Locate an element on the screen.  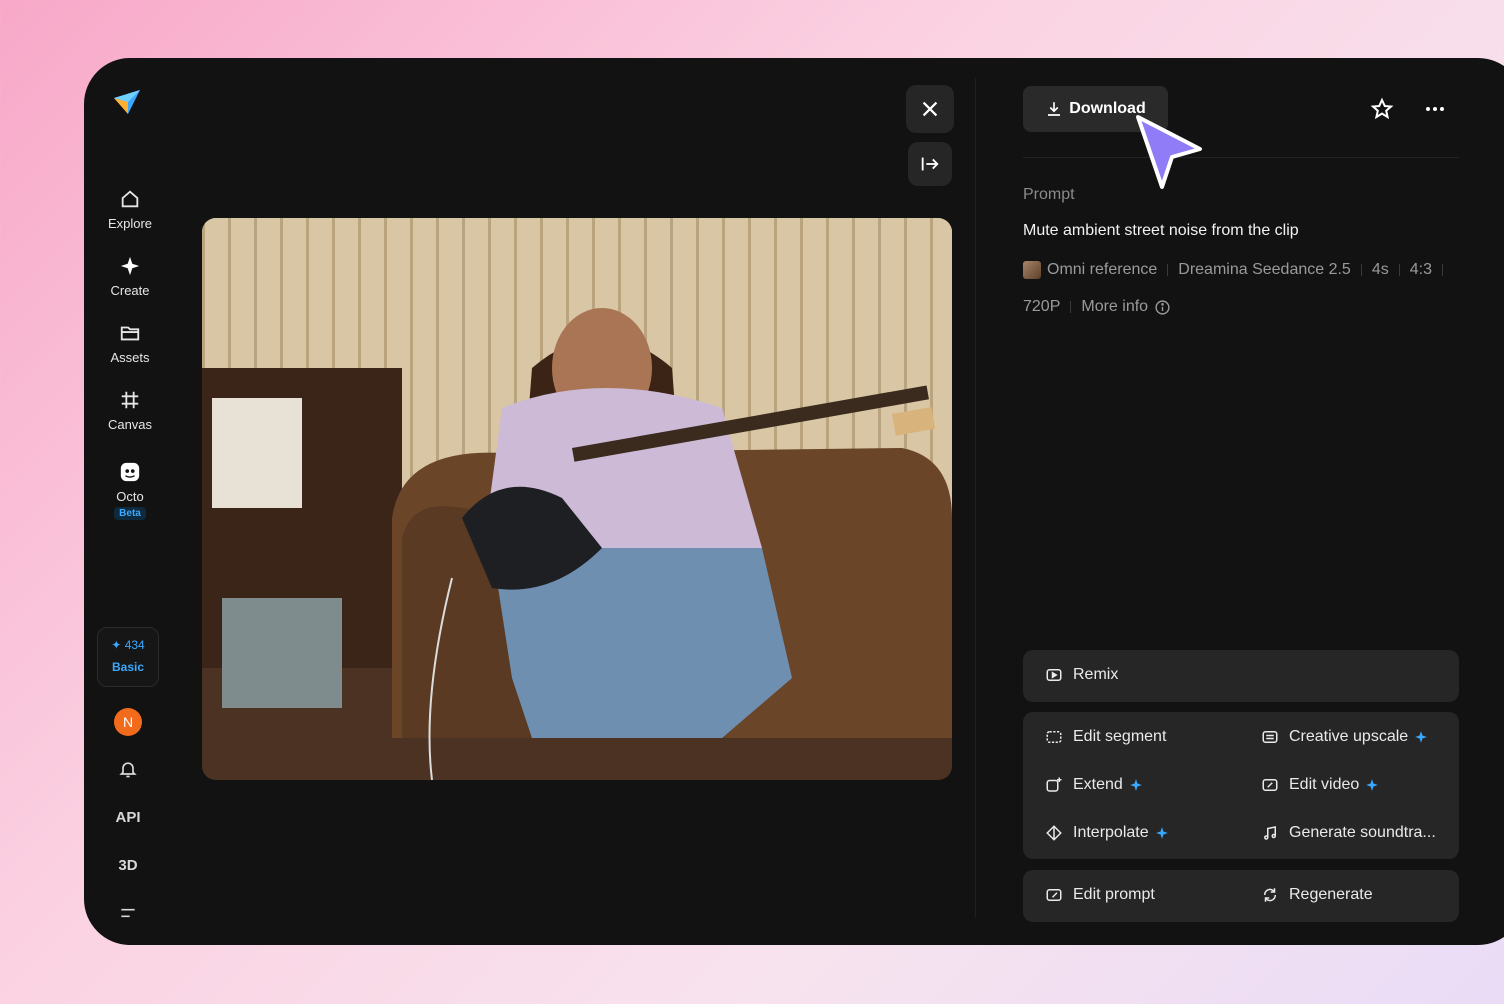
star-icon is located at coordinates (1382, 108).